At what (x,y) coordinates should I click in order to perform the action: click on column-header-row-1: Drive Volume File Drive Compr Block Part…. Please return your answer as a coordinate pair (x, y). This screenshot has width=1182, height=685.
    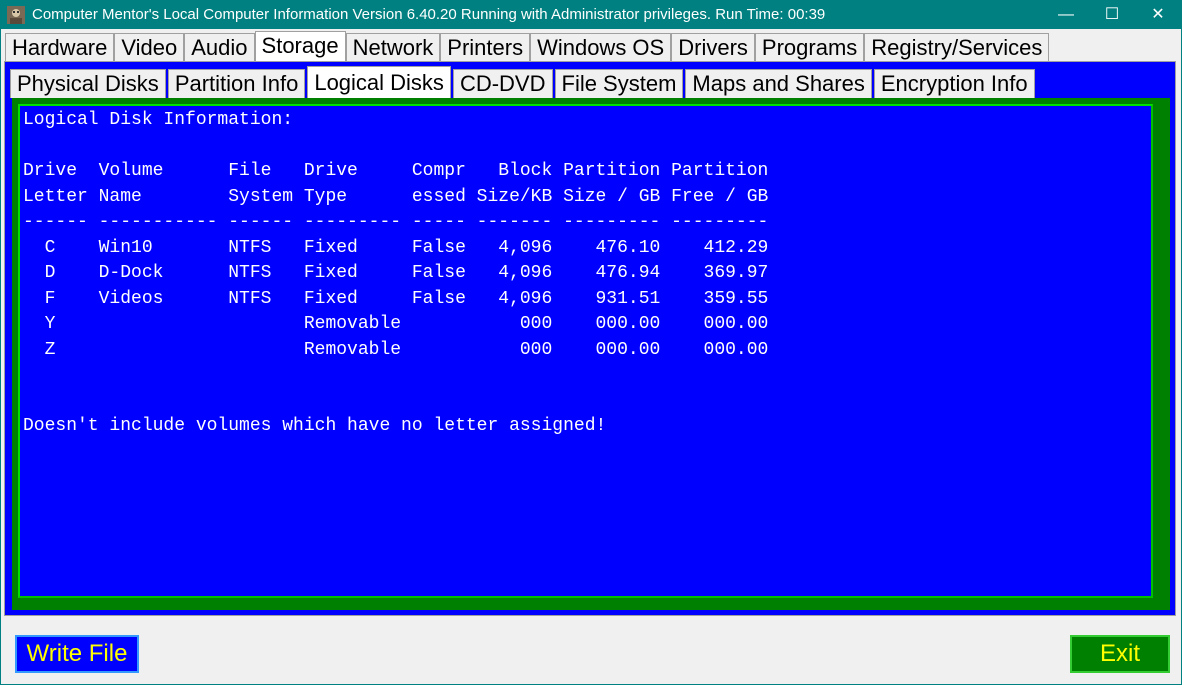
    Looking at the image, I should click on (396, 171).